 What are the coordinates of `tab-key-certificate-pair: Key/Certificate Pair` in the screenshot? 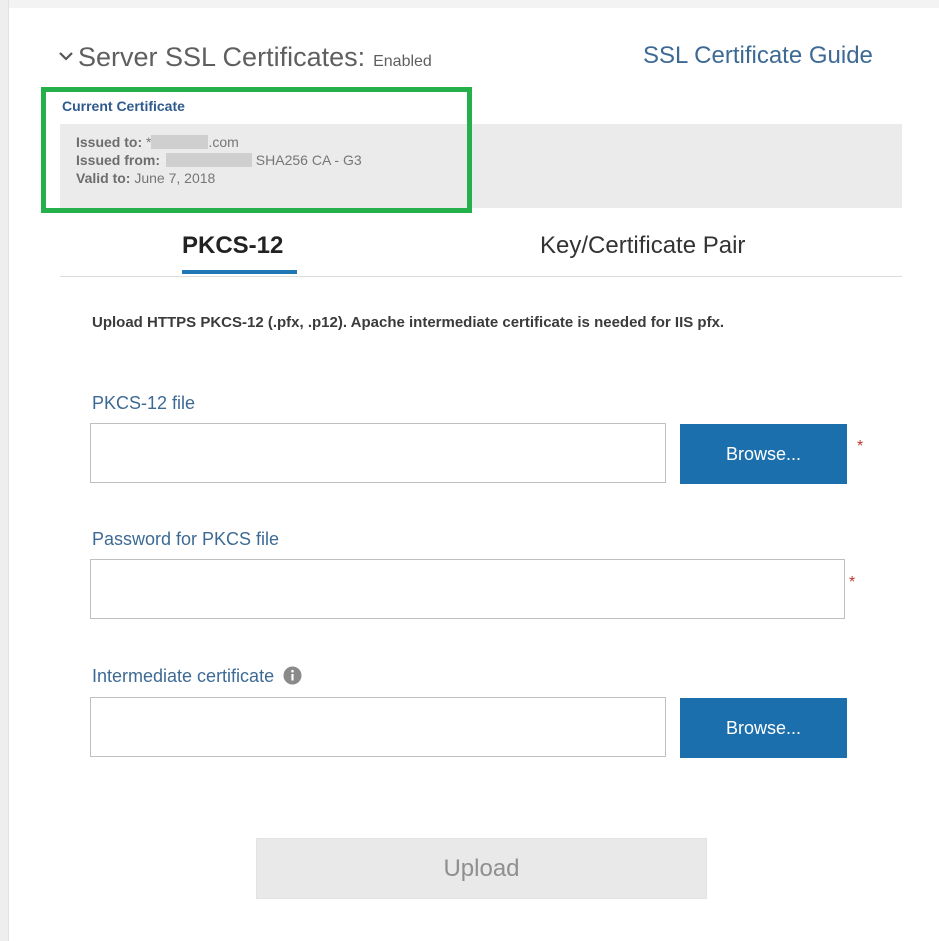 It's located at (642, 246).